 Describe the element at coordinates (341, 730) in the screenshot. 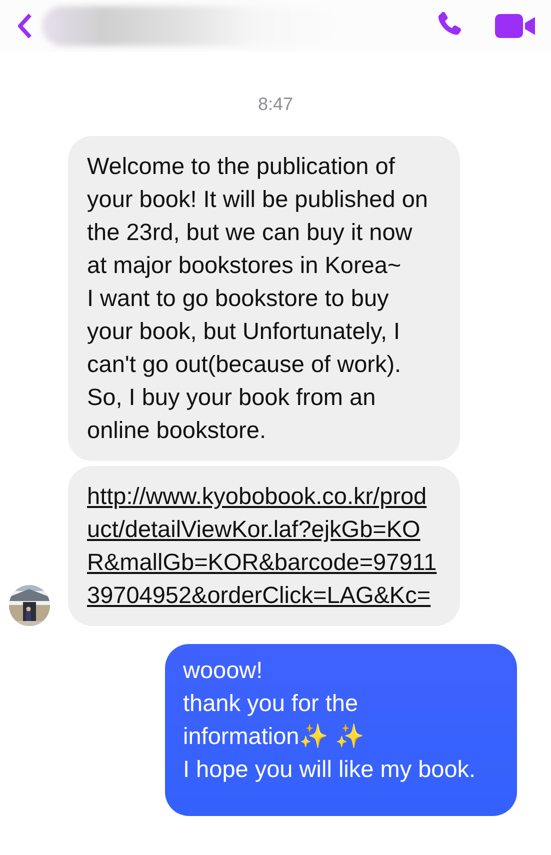

I see `message-bubble: wooow! thank you for the information✨ ✨ I hope you will like my book.` at that location.